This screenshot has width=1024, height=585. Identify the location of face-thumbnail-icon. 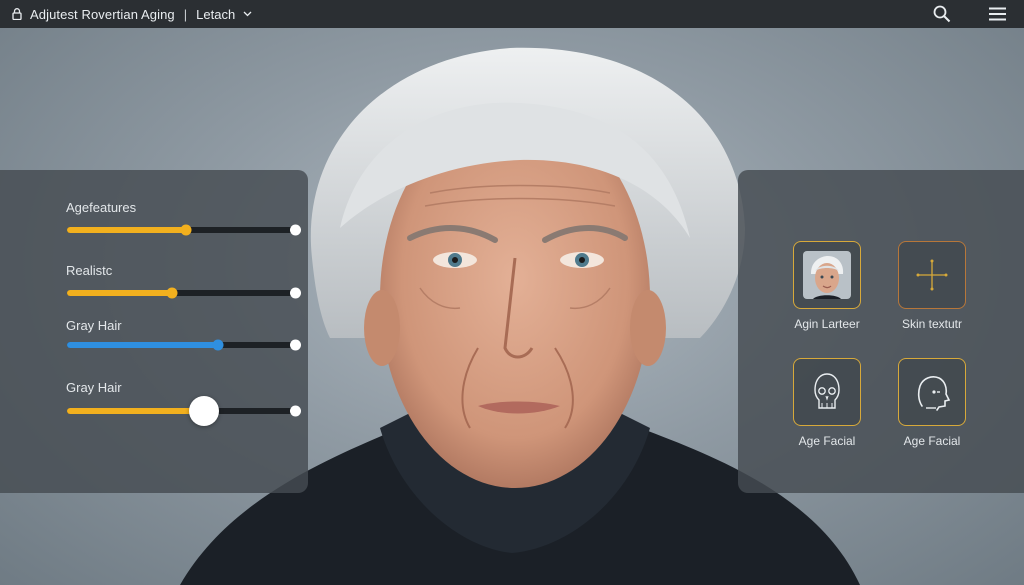
(827, 275).